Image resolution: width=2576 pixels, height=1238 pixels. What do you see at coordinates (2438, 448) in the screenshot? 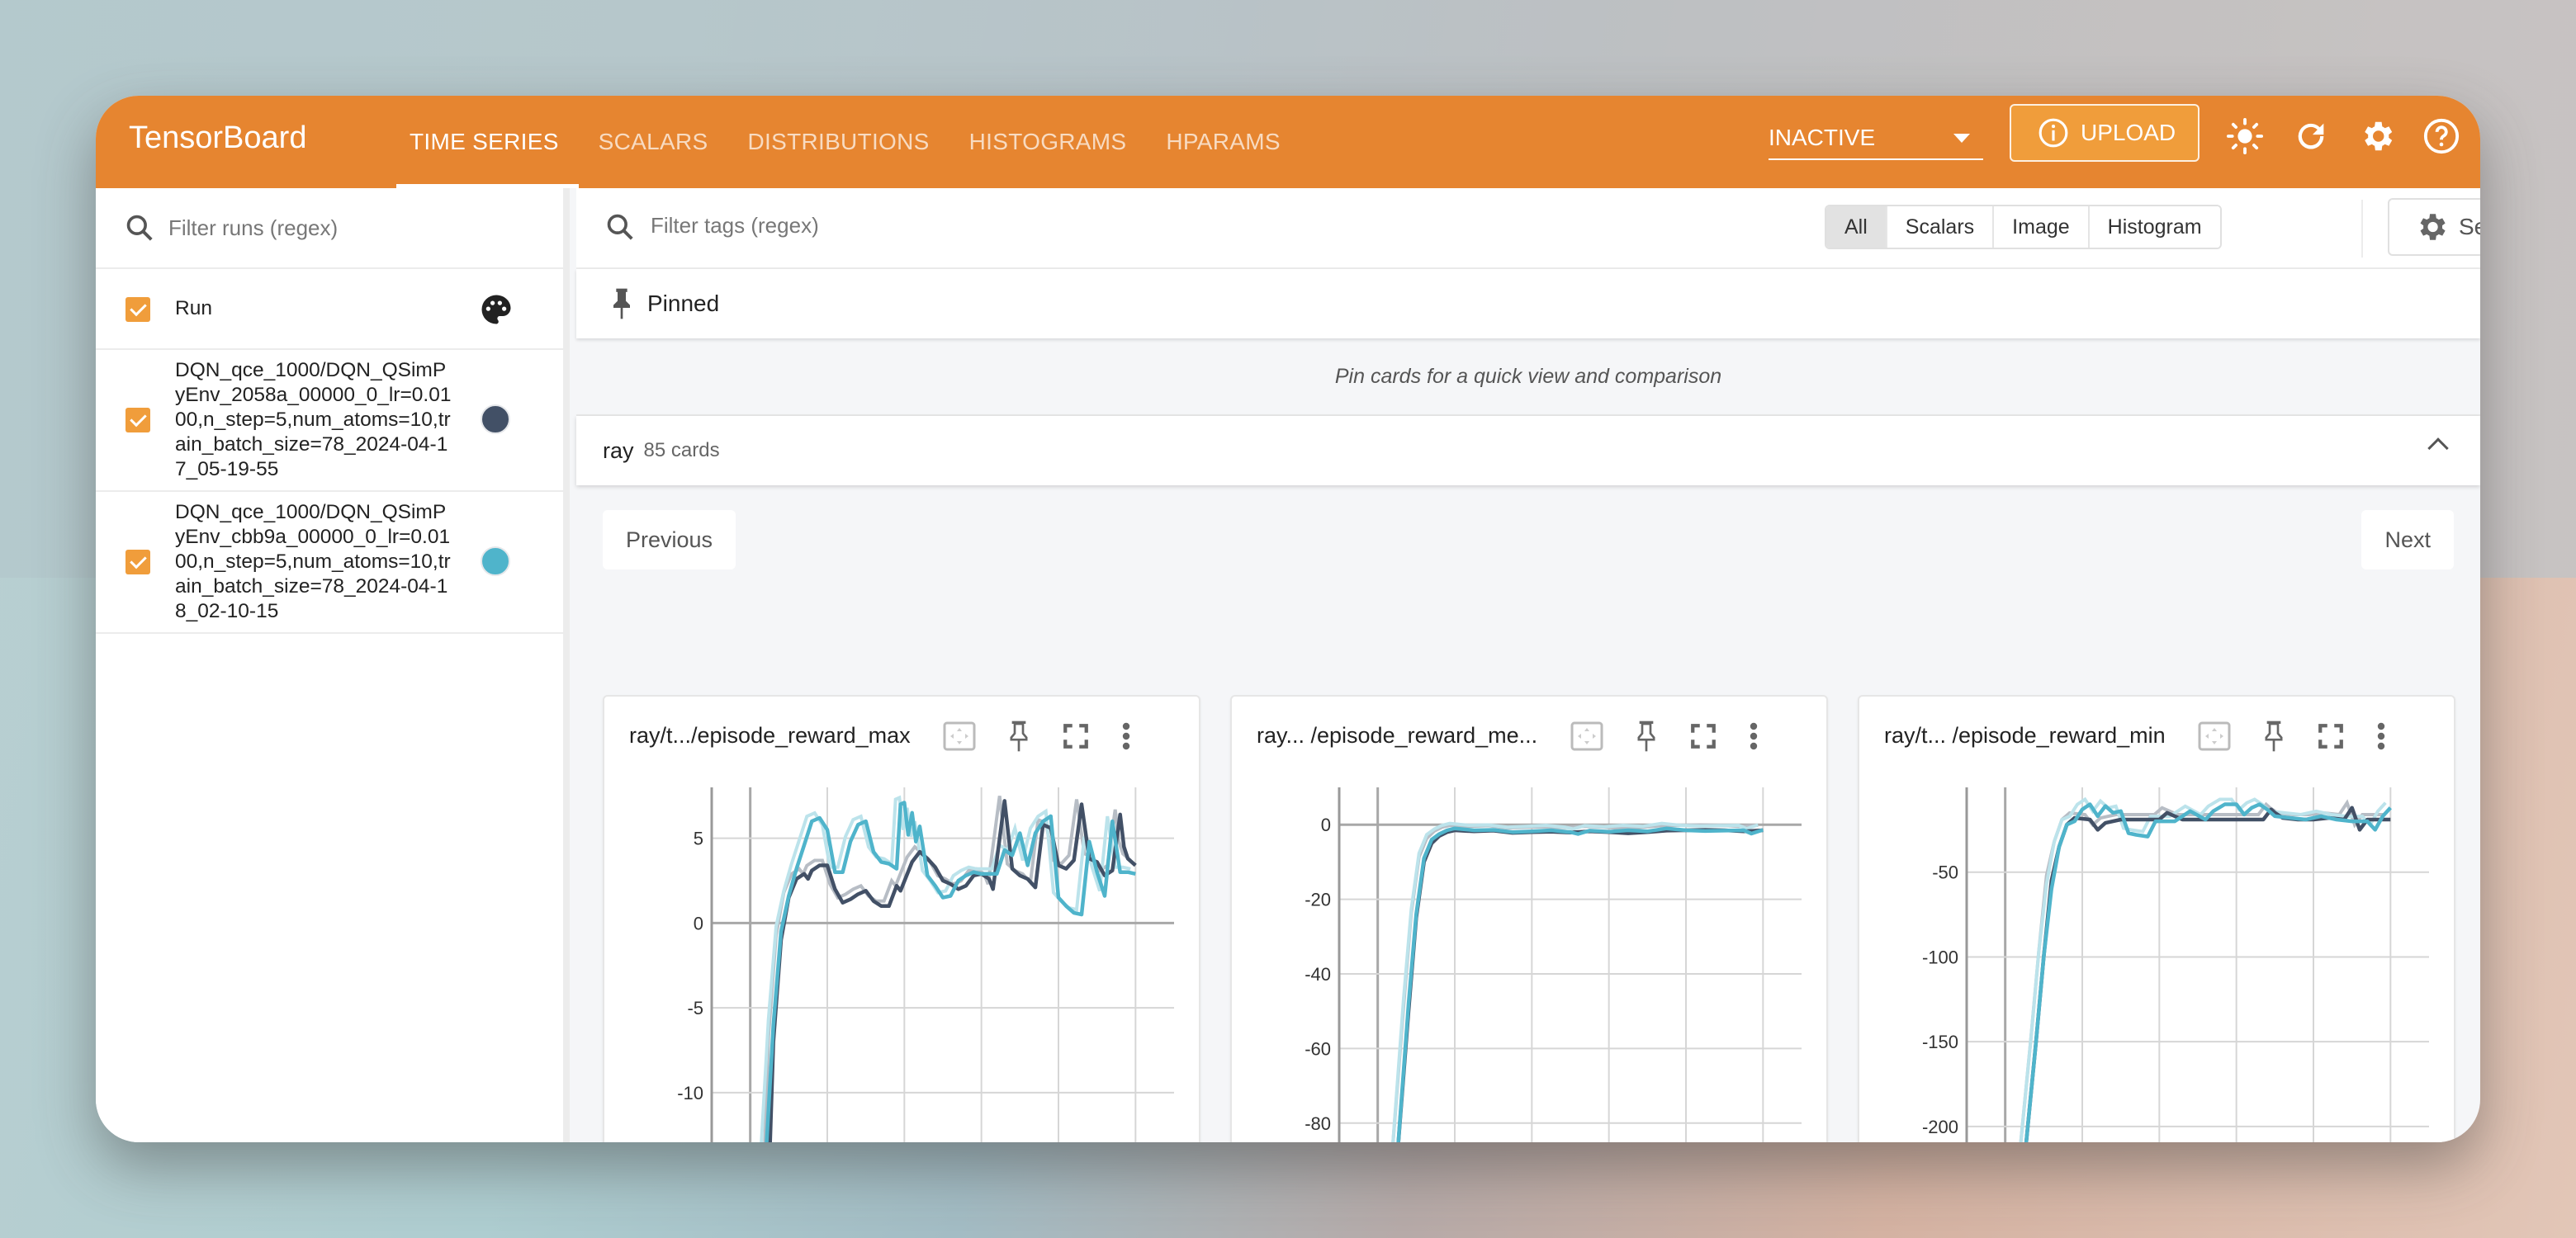
I see `chevron-up-icon` at bounding box center [2438, 448].